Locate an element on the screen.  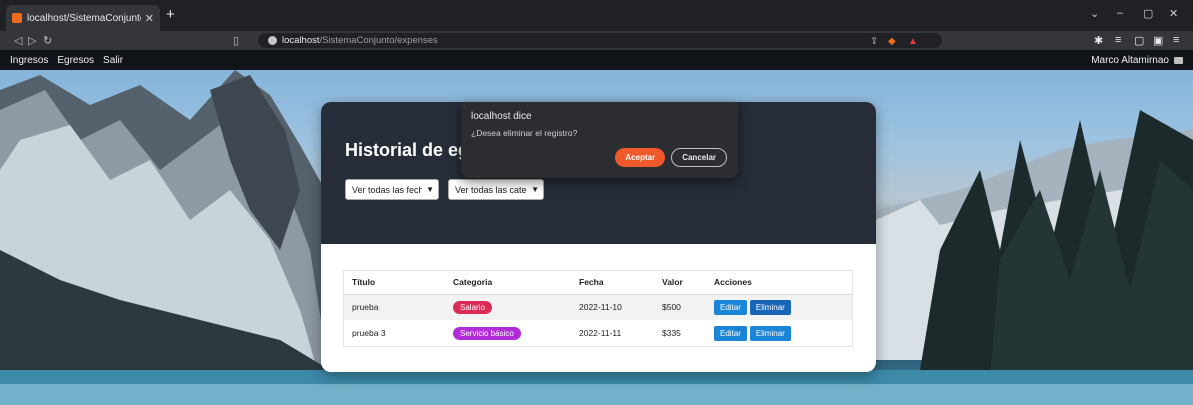
cell-category: Salario is located at coordinates (508, 307).